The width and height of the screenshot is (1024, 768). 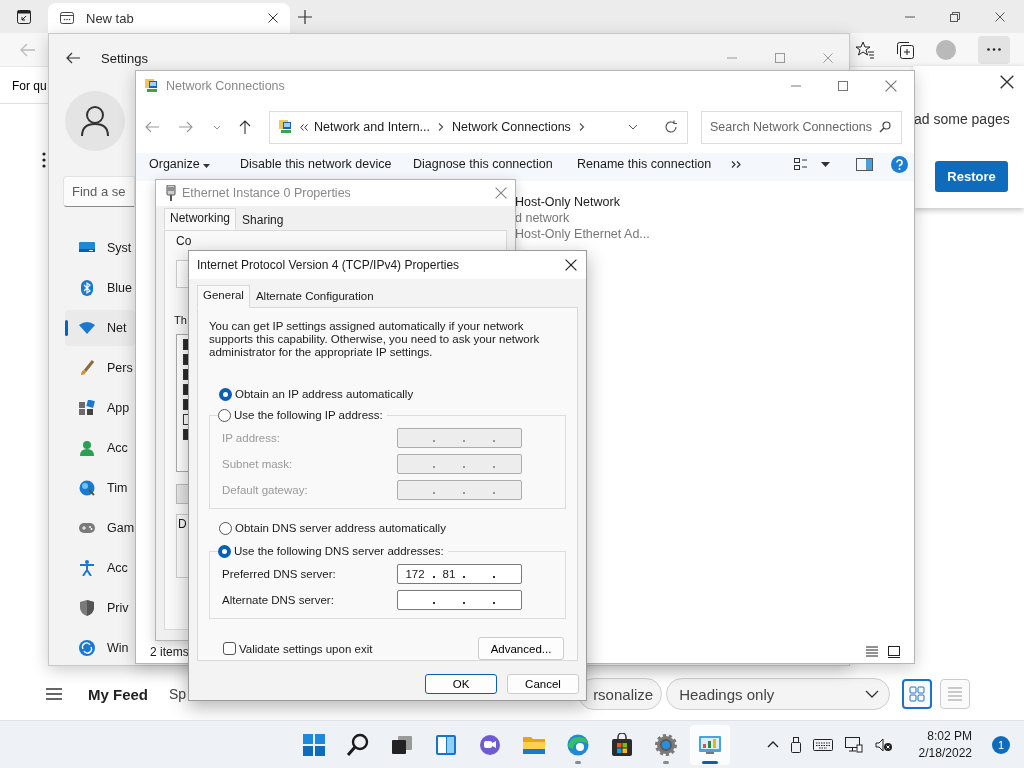 I want to click on new-tab-icon, so click(x=305, y=16).